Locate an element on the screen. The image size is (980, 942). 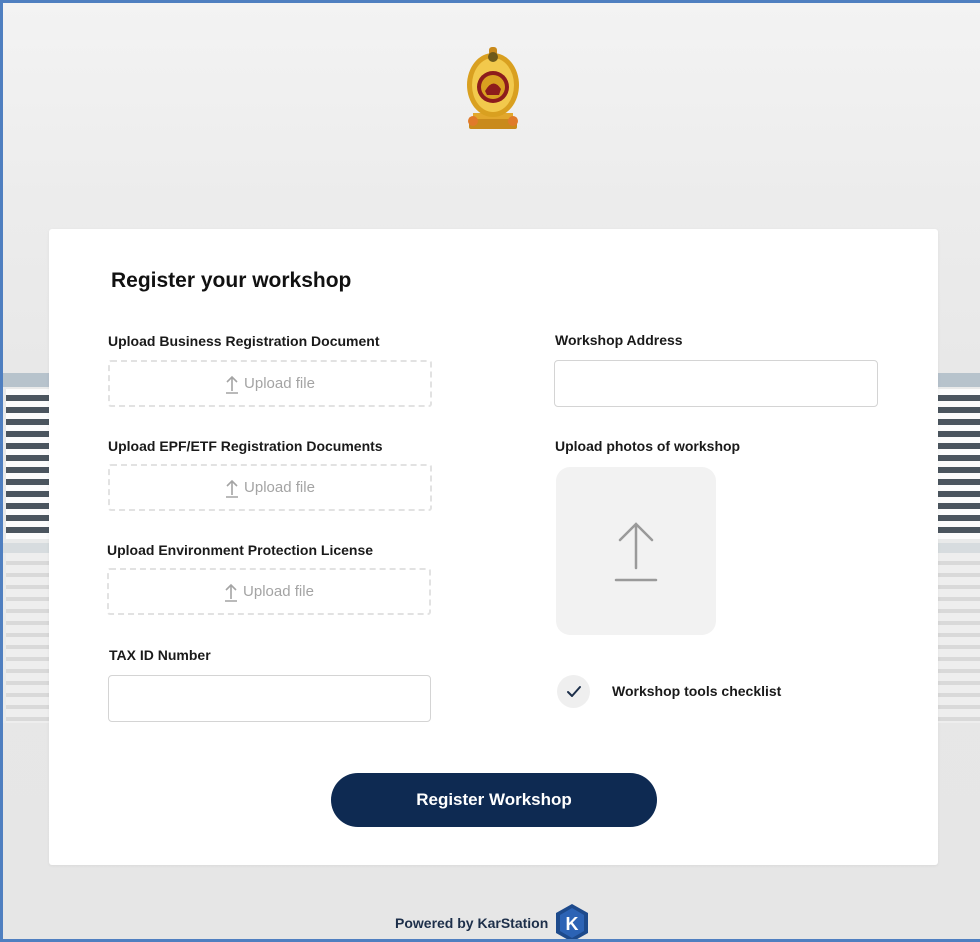
business-registration-upload: Upload file is located at coordinates (270, 383).